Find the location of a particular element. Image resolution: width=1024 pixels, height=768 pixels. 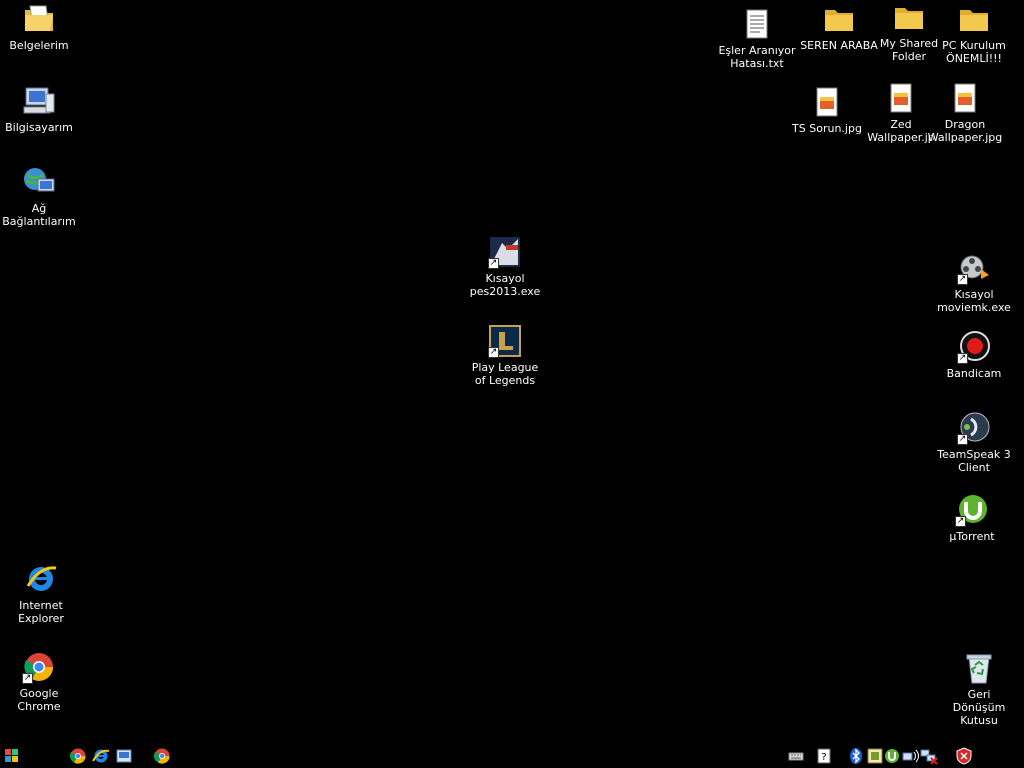

desktop-icon-ts-sorun-jpg: TS Sorun.jpg is located at coordinates (827, 110).